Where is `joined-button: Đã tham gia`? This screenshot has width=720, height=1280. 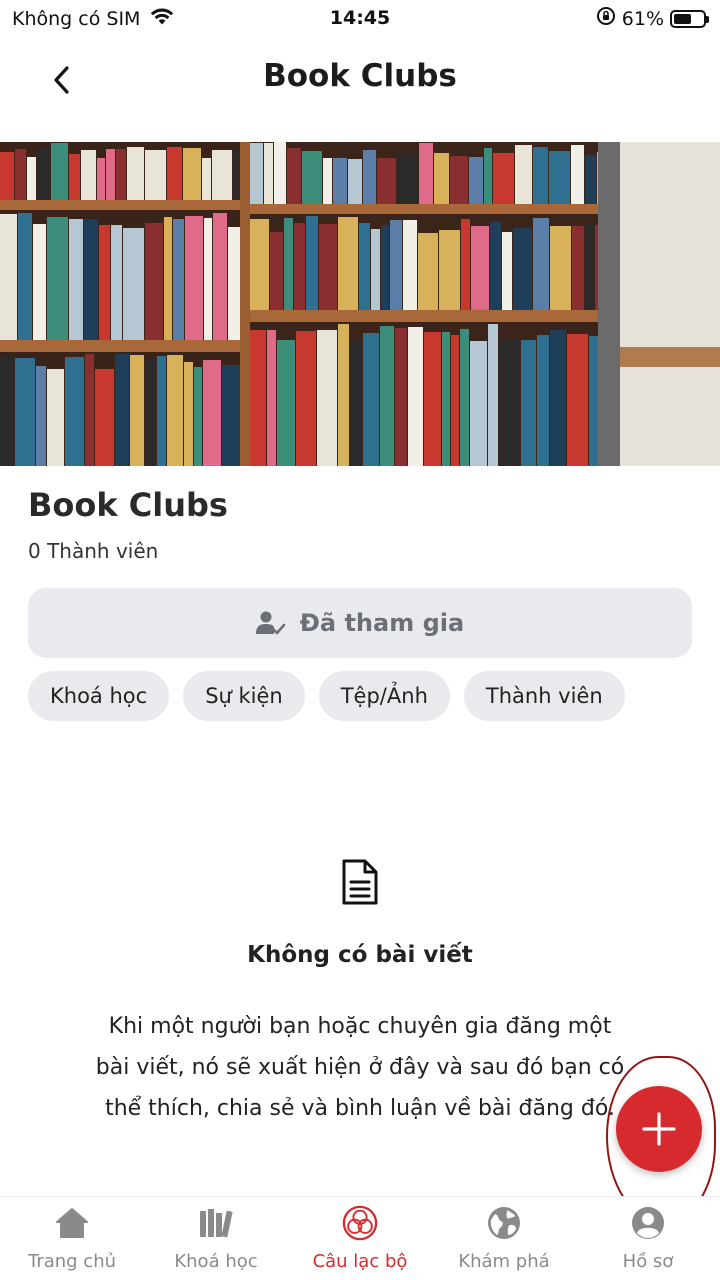
joined-button: Đã tham gia is located at coordinates (360, 623).